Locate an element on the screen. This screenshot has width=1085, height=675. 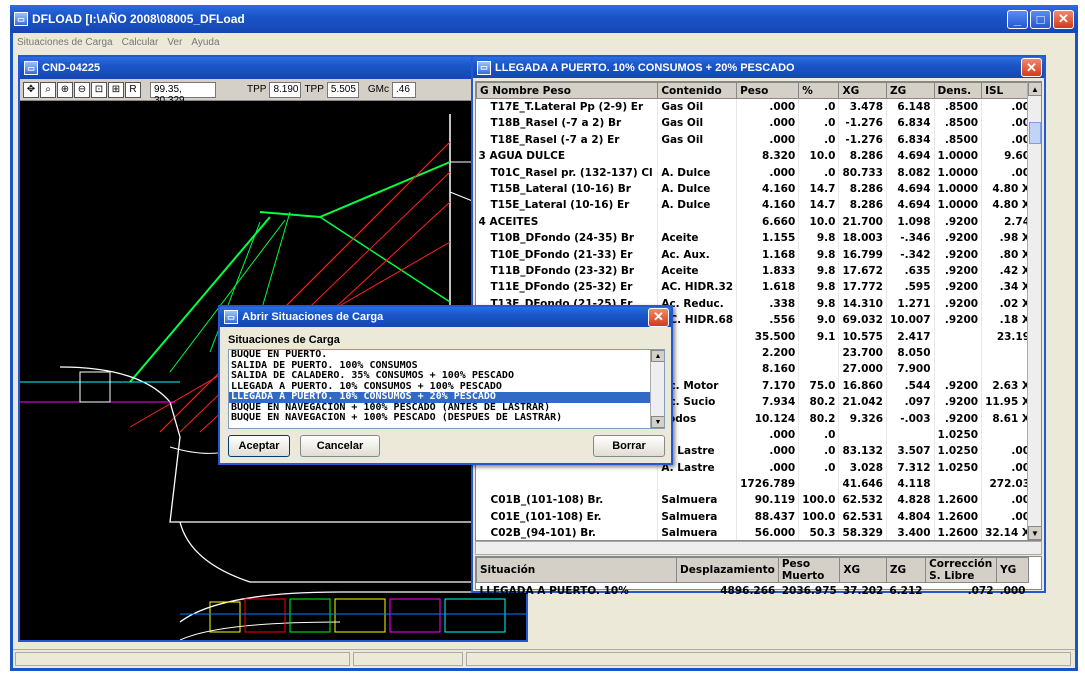
sum-situacion: LLEGADA A PUERTO. 10% is located at coordinates (554, 590).